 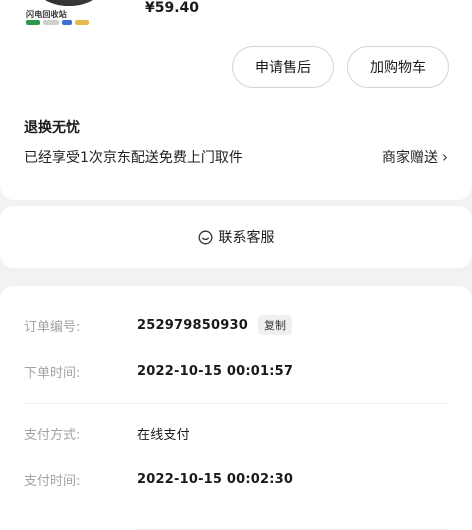 I want to click on product-thumbnail: 闪电回收站, so click(x=67, y=15).